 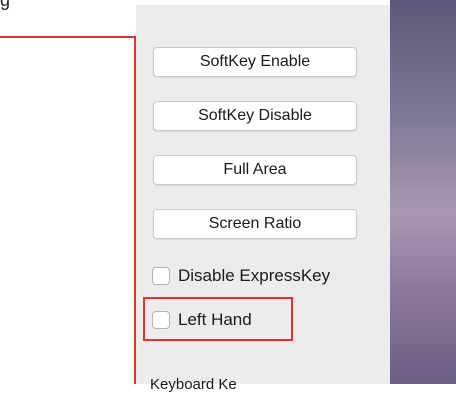 I want to click on active-area-outline-top, so click(x=68, y=37).